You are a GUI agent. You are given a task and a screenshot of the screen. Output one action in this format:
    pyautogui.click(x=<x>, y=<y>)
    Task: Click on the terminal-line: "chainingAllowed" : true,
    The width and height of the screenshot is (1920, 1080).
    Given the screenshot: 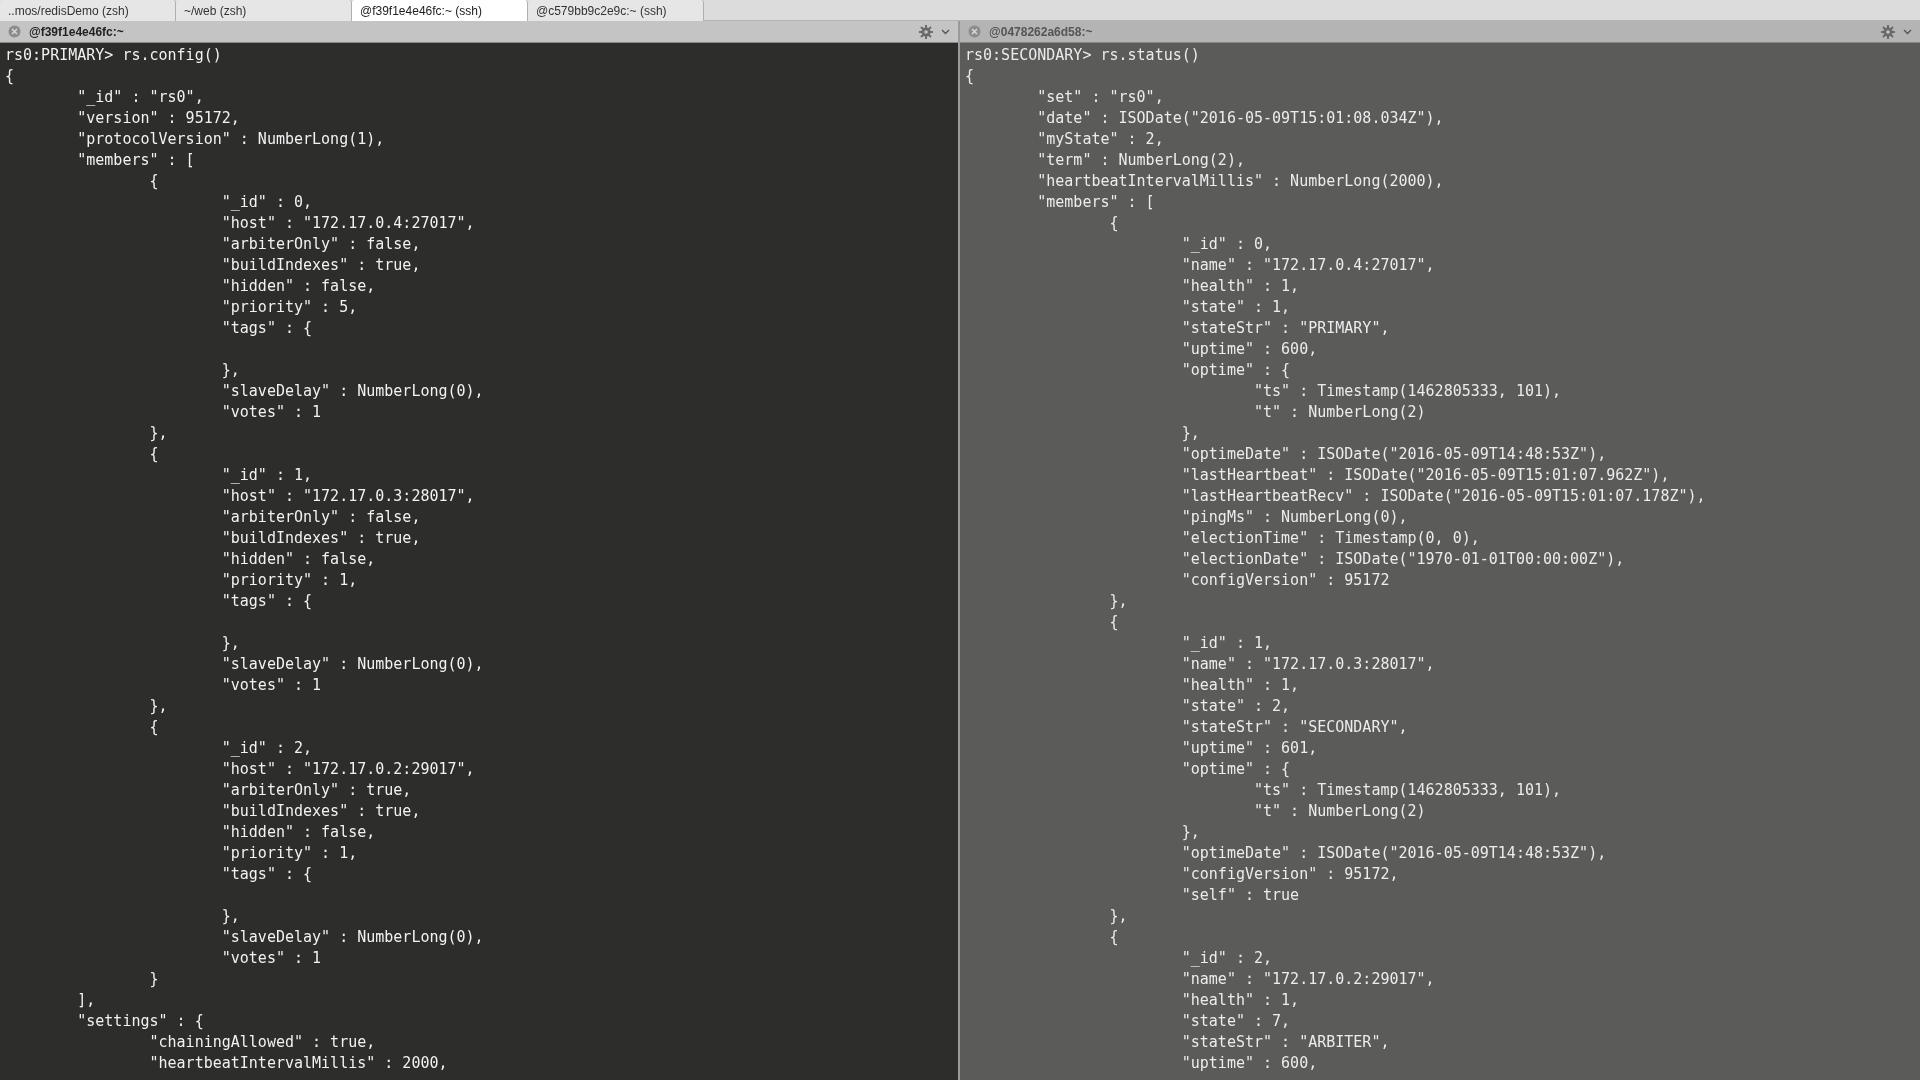 What is the action you would take?
    pyautogui.click(x=262, y=1042)
    